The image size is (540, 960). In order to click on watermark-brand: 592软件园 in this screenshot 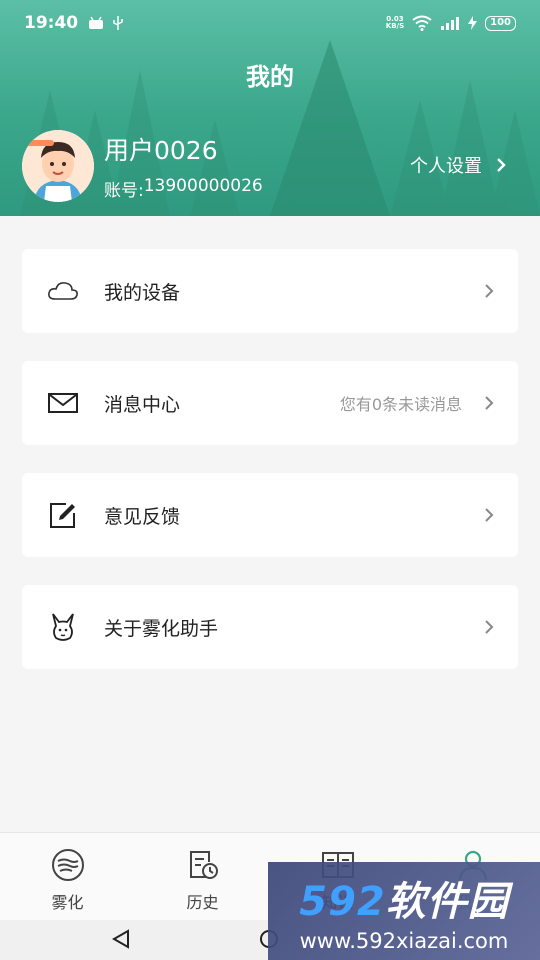, I will do `click(404, 902)`.